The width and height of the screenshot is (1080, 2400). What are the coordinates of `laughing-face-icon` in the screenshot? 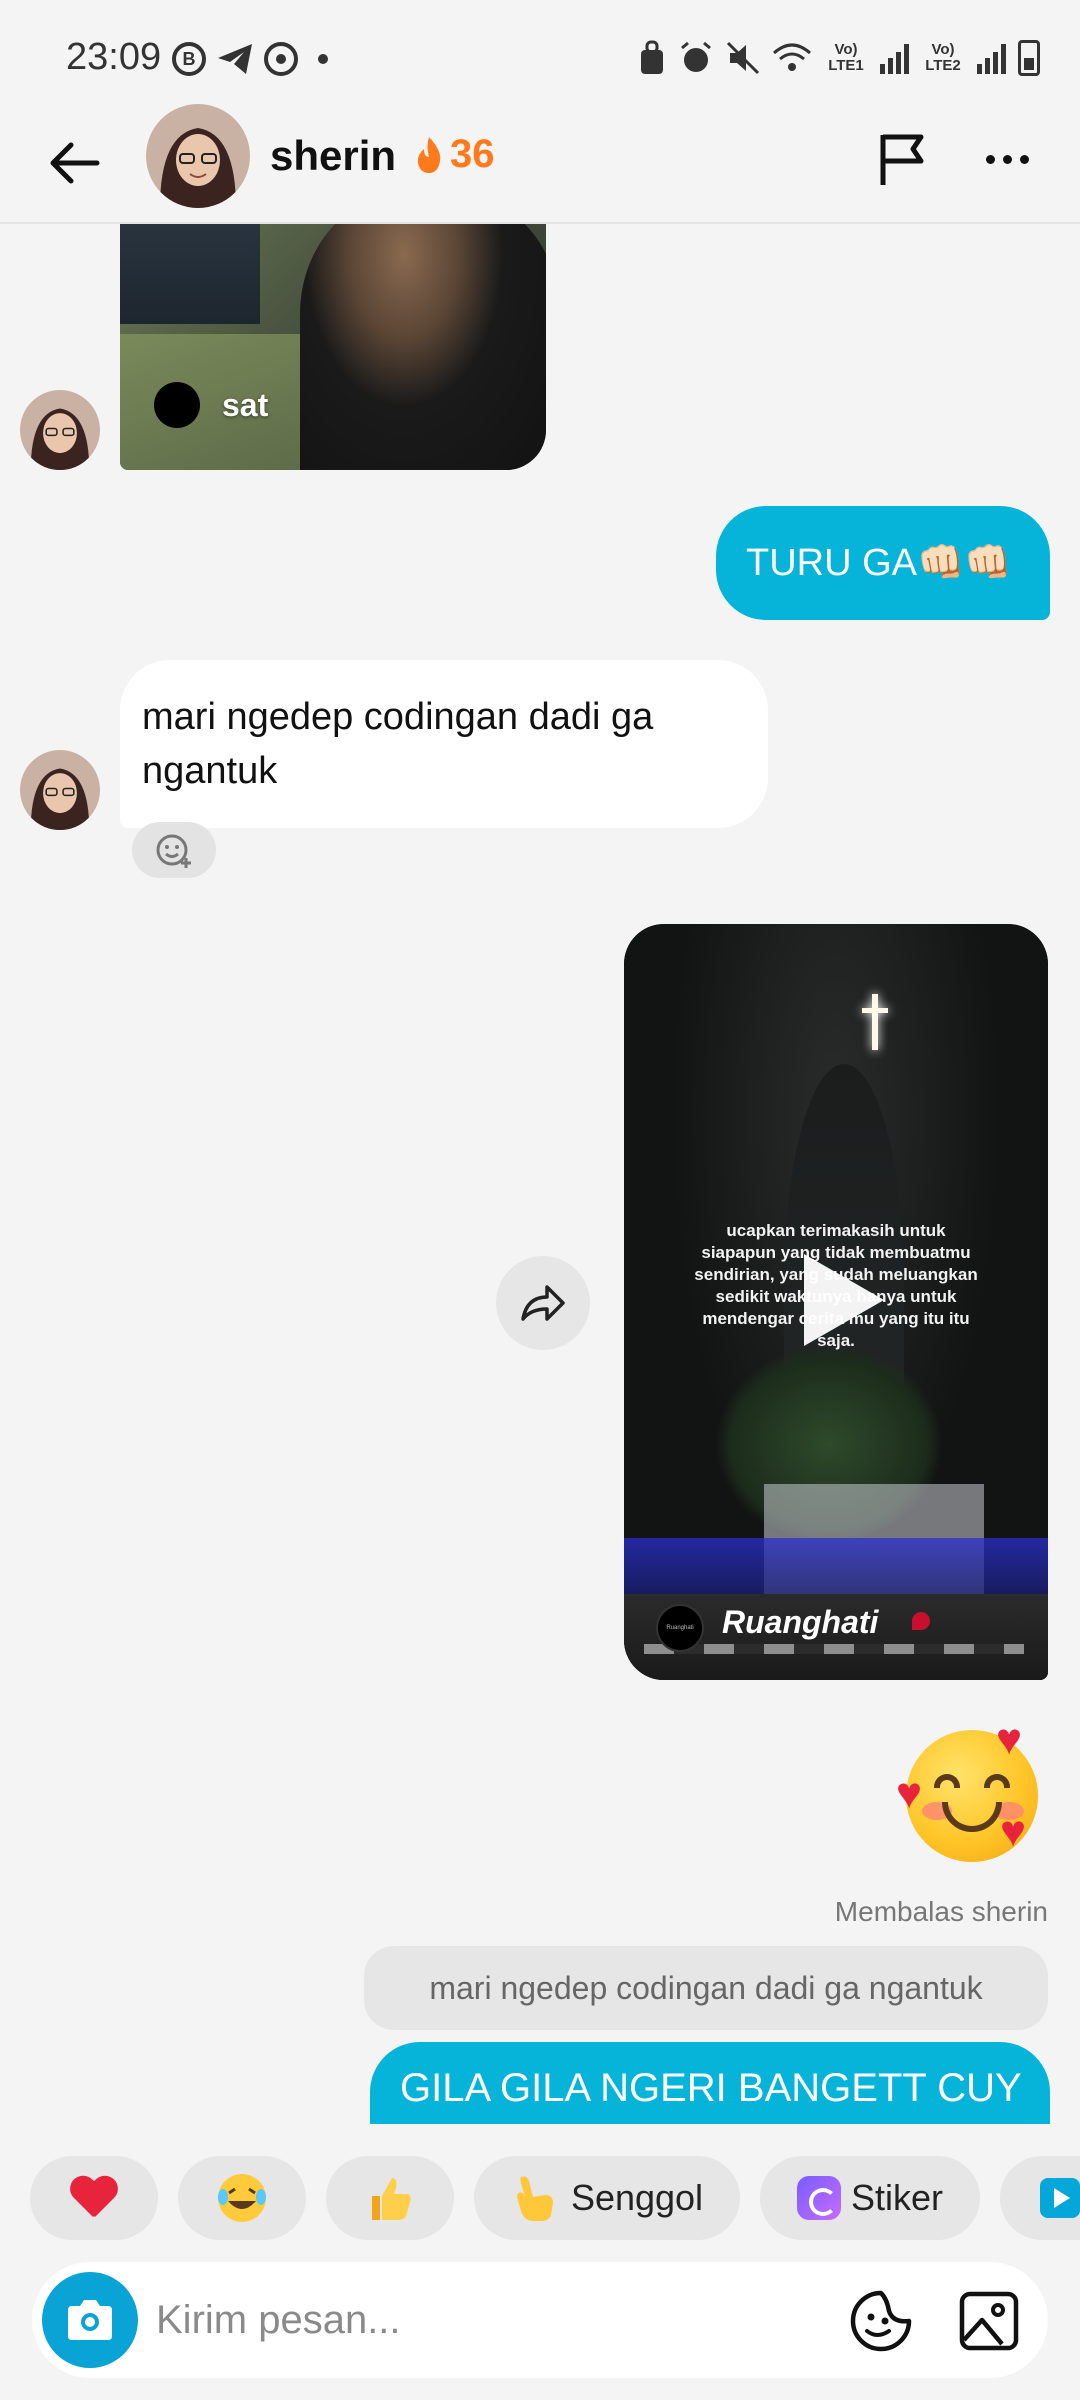 It's located at (242, 2198).